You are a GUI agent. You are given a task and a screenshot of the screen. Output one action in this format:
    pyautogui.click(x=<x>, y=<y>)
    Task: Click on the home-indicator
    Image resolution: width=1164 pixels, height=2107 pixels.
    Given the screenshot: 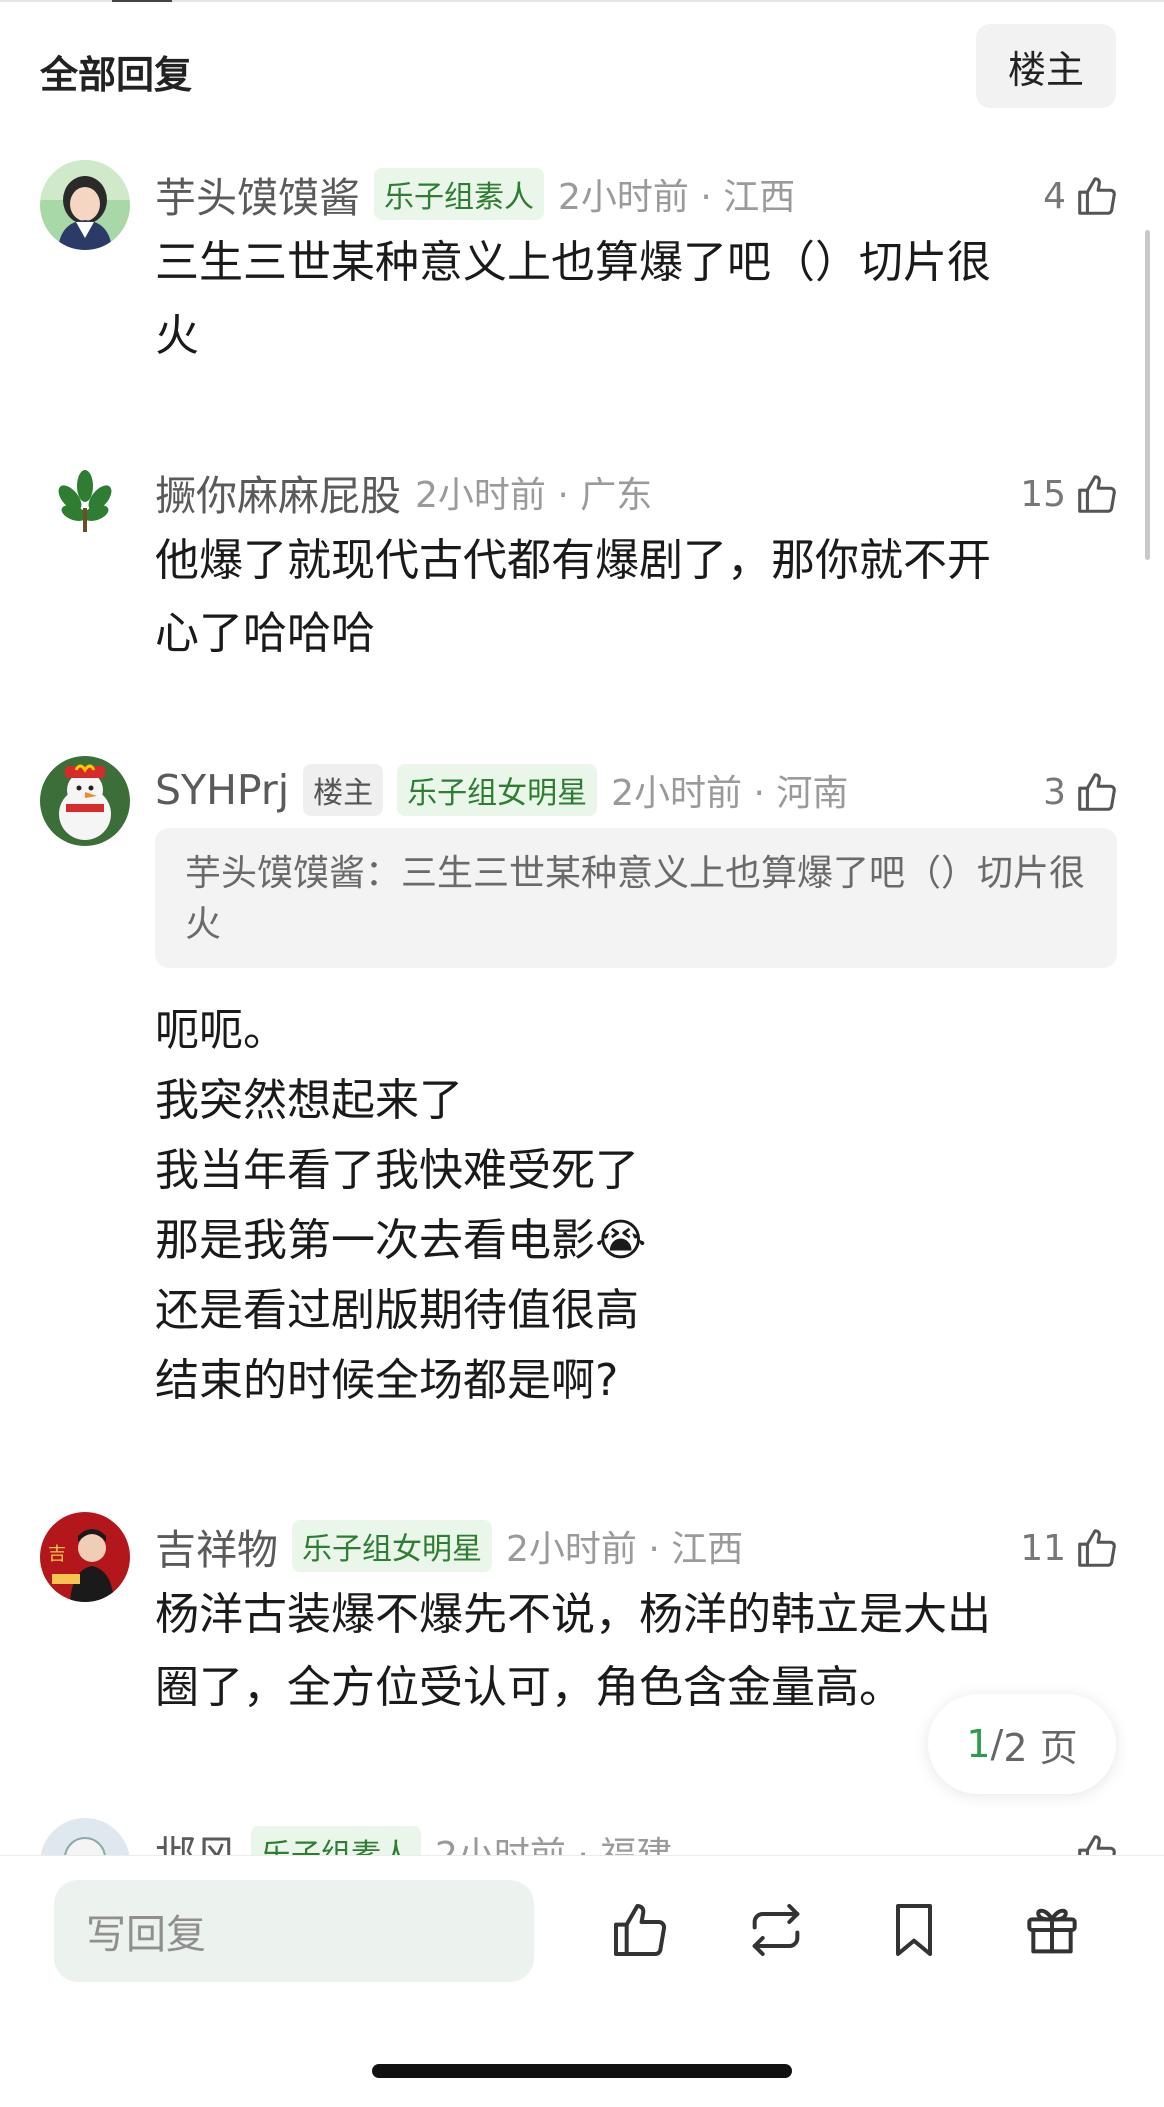 What is the action you would take?
    pyautogui.click(x=582, y=2071)
    